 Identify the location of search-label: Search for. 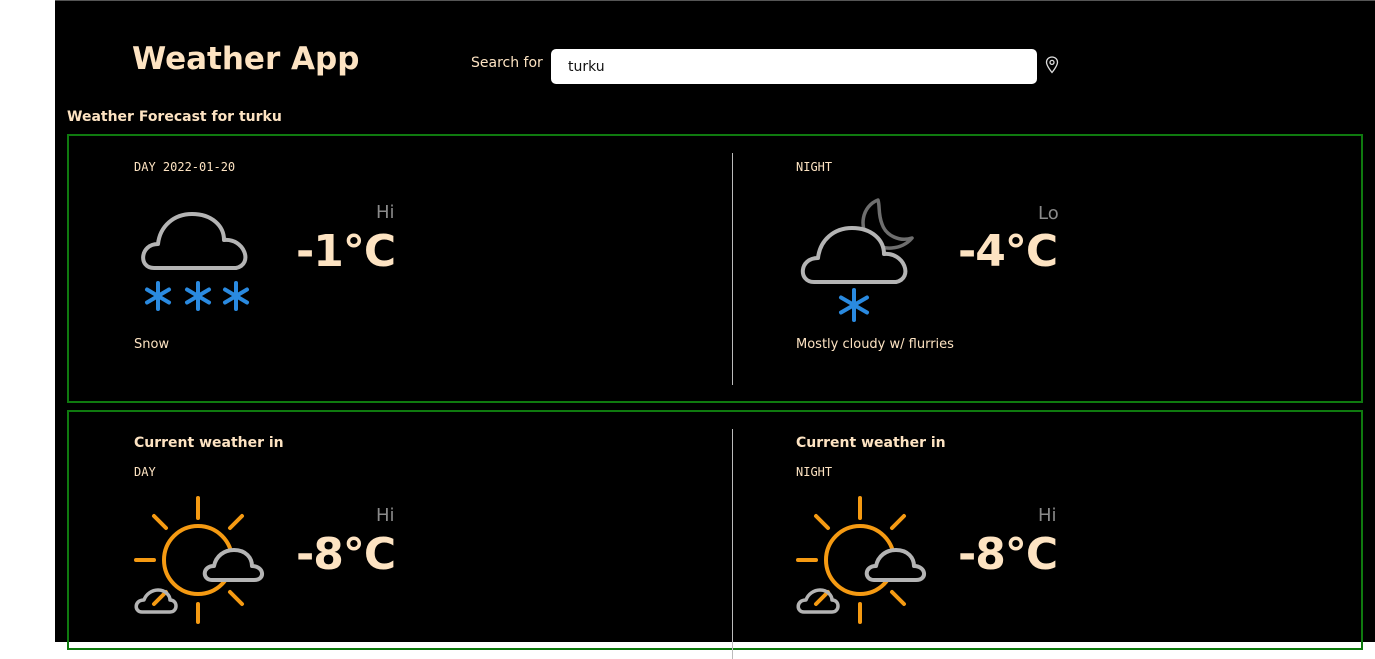
(507, 63).